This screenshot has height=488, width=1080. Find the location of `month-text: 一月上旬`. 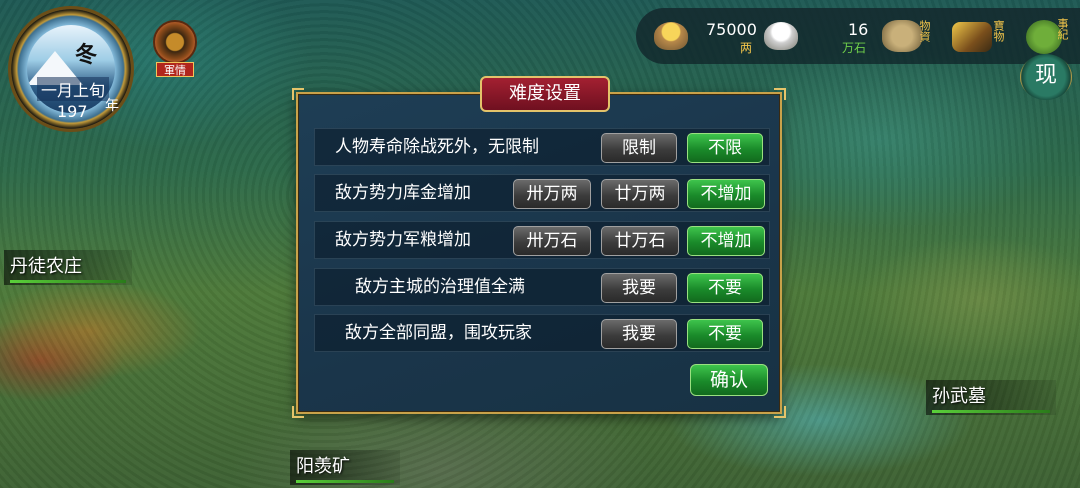

month-text: 一月上旬 is located at coordinates (73, 89).